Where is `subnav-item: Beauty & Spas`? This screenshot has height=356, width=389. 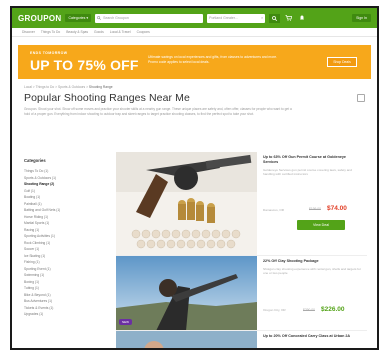
subnav-item: Beauty & Spas is located at coordinates (77, 32).